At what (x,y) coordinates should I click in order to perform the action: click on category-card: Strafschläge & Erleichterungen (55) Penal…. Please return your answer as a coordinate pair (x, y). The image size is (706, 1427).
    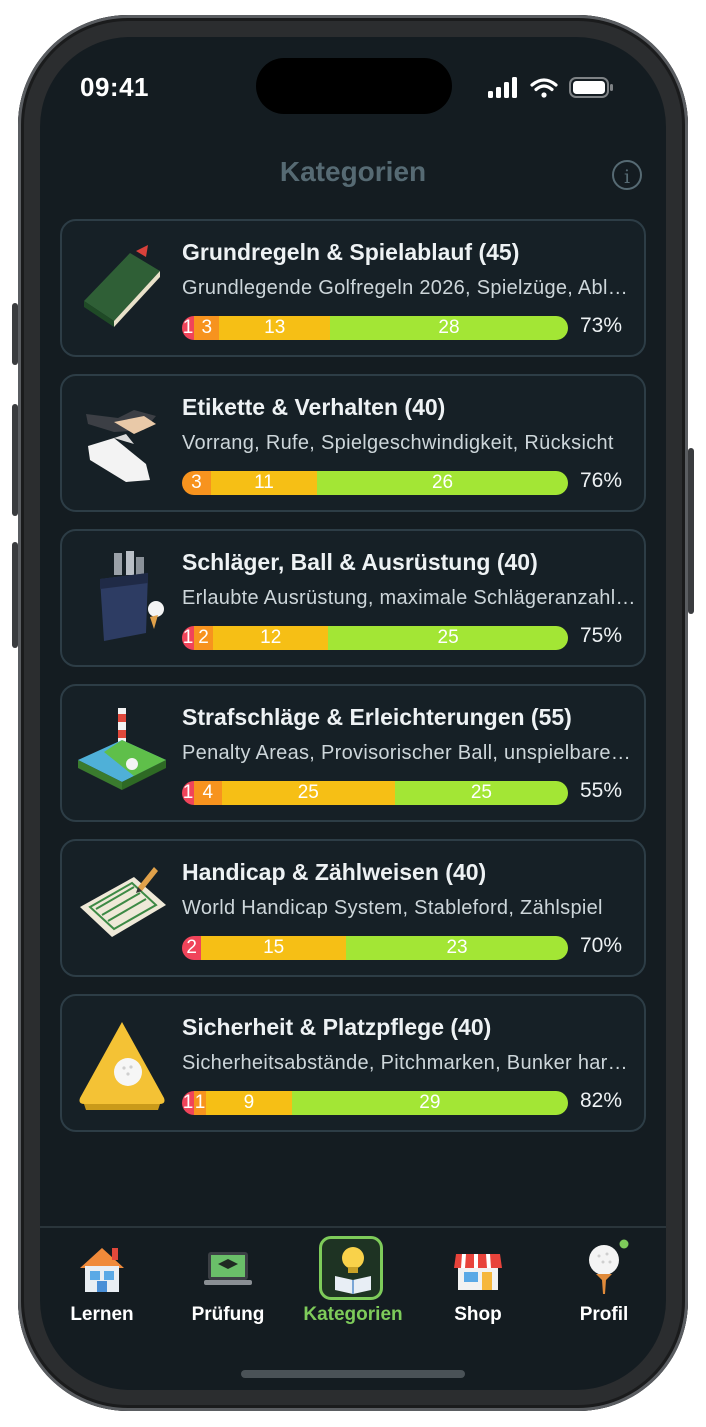
    Looking at the image, I should click on (353, 753).